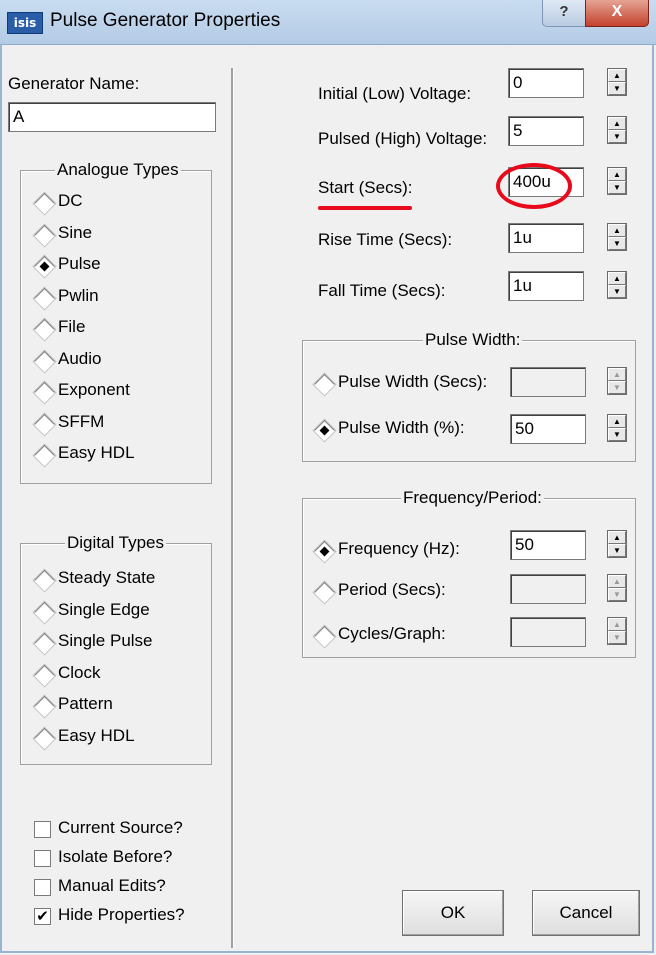 This screenshot has width=656, height=955. What do you see at coordinates (546, 286) in the screenshot?
I see `fall-time-input: 1u` at bounding box center [546, 286].